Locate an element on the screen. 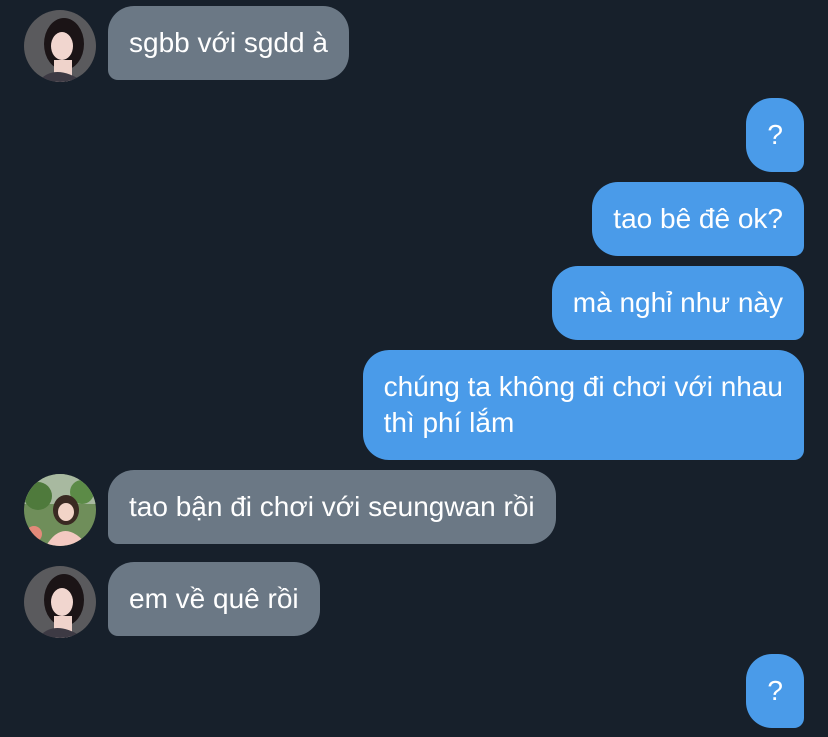 The height and width of the screenshot is (737, 828). message-text: tao bê đê ok? is located at coordinates (698, 218).